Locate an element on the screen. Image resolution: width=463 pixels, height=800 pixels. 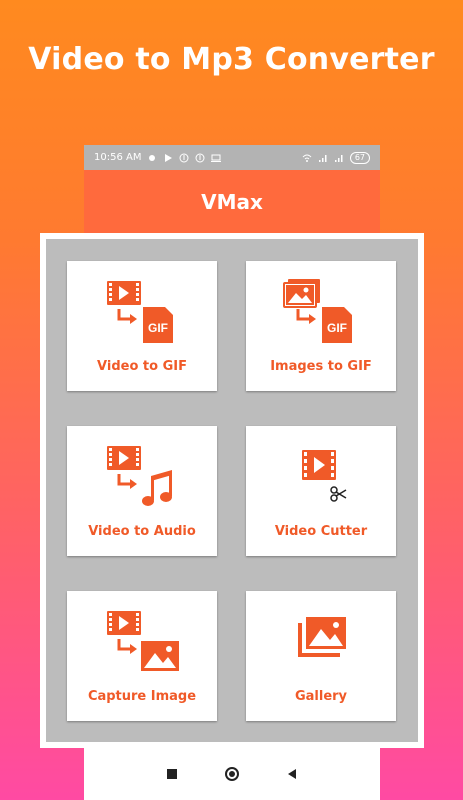
status-time: 10:56 AM is located at coordinates (118, 157).